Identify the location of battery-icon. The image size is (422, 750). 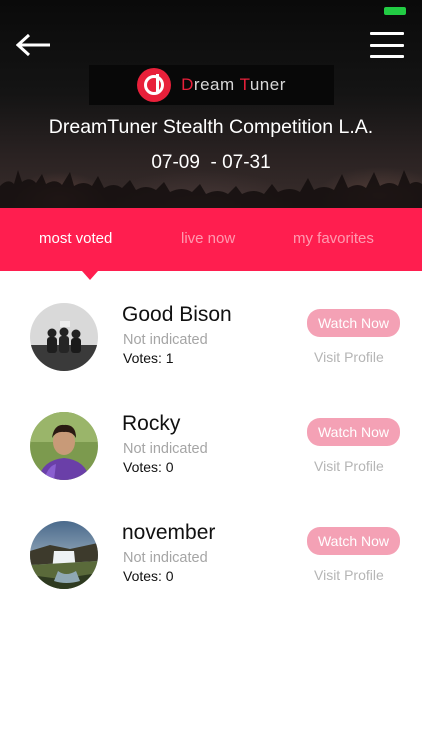
(395, 11).